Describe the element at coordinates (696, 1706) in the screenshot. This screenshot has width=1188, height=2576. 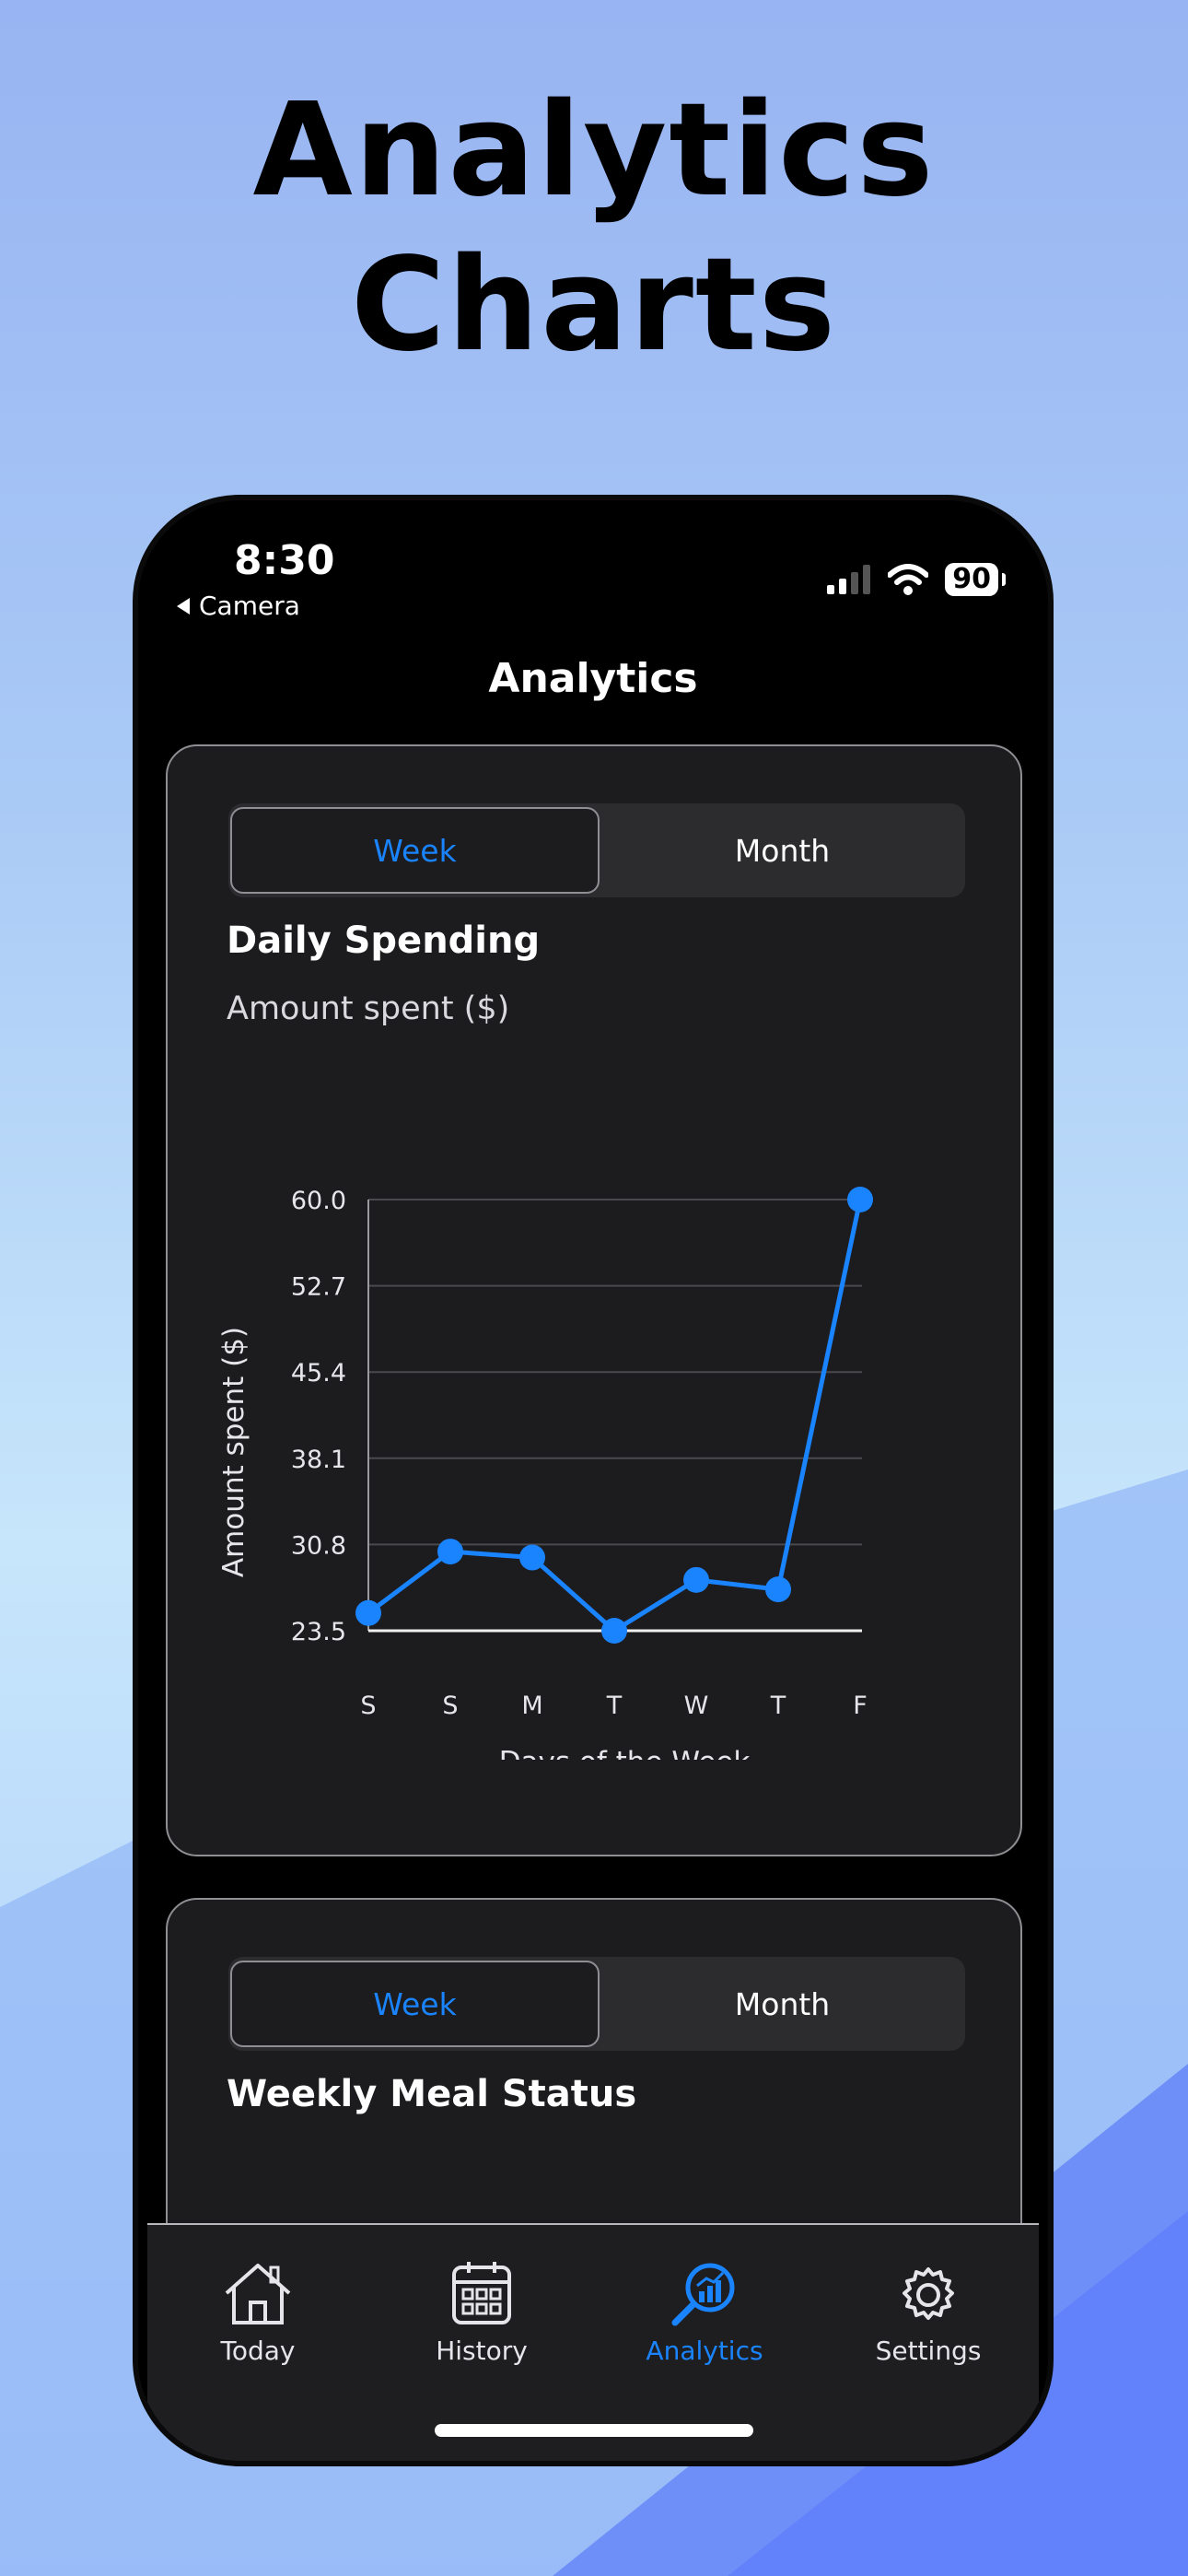
I see `x-tick-label: W` at that location.